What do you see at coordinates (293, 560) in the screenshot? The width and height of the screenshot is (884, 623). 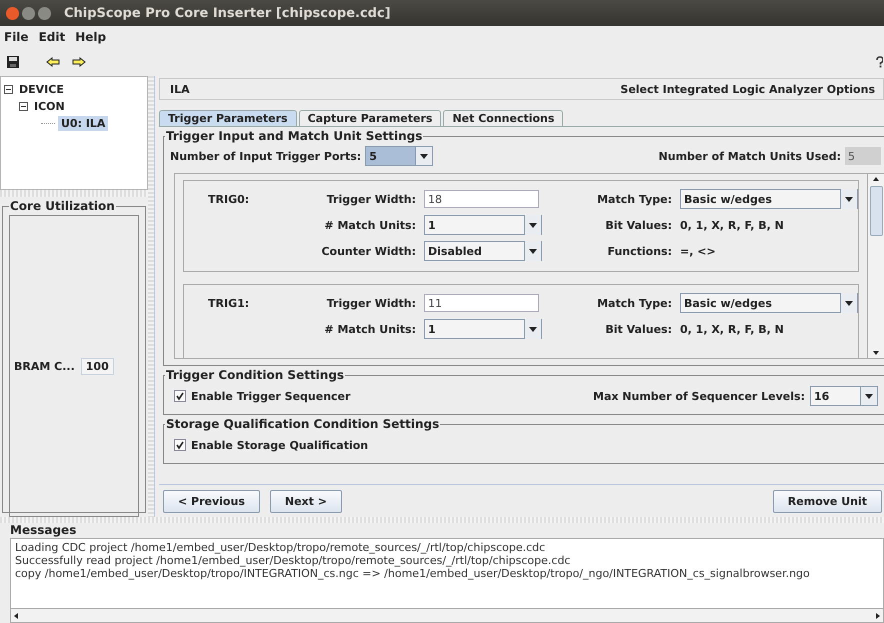 I see `log-line: Successfully read project /home1/embed_user/Desktop/tropo/remote_sources/_/rtl/top/chipscope.cdc` at bounding box center [293, 560].